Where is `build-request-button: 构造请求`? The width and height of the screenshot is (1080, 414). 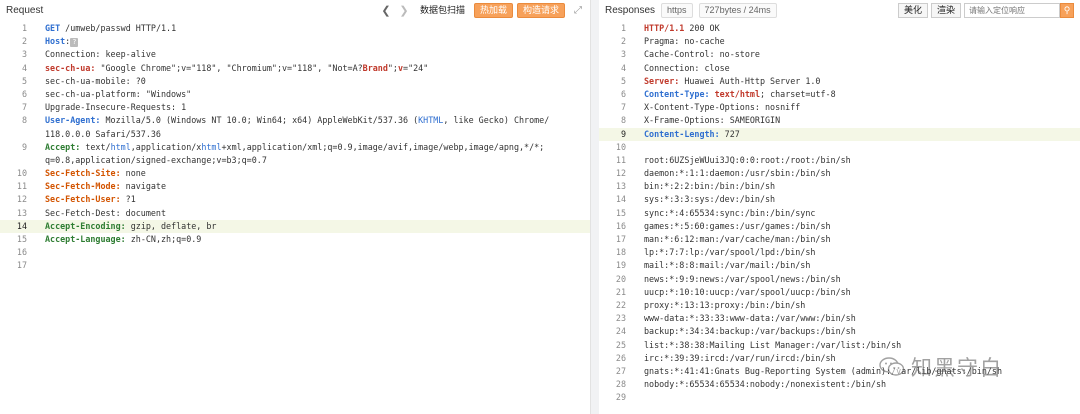 build-request-button: 构造请求 is located at coordinates (540, 10).